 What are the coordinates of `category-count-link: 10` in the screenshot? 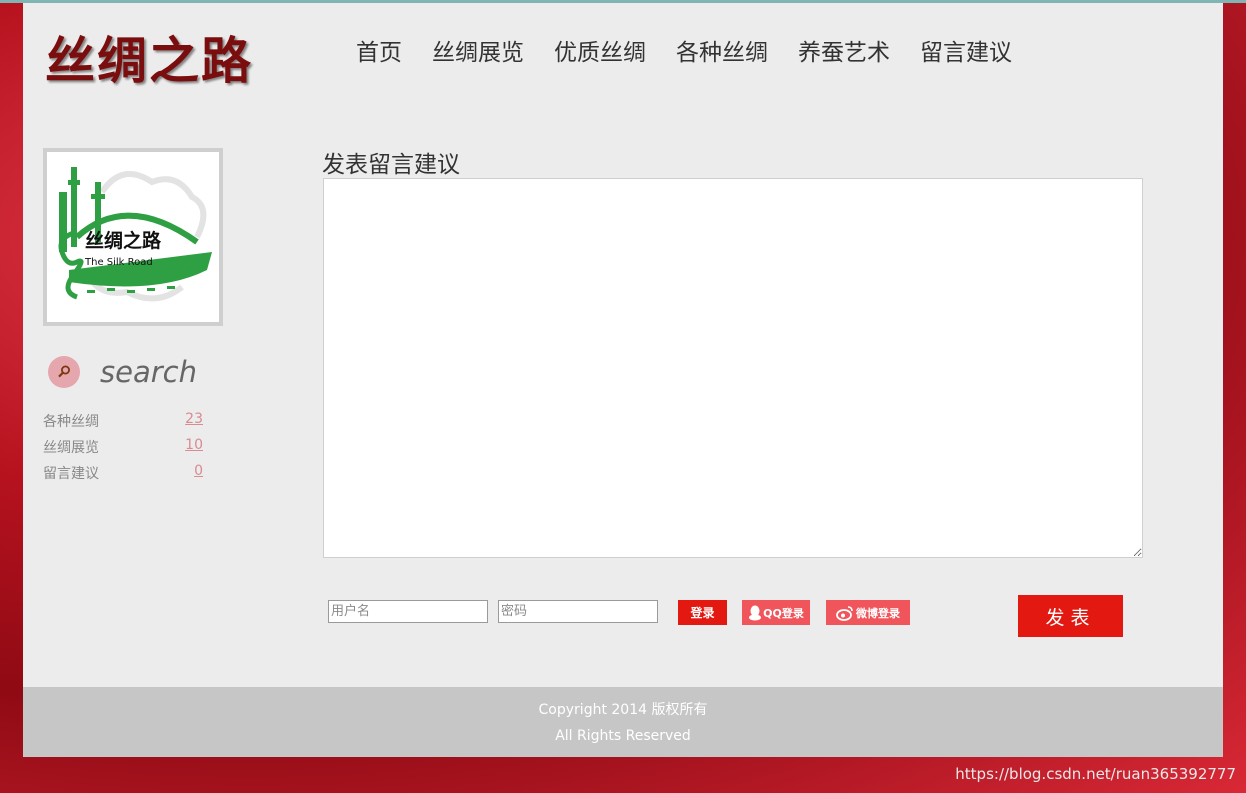 It's located at (194, 450).